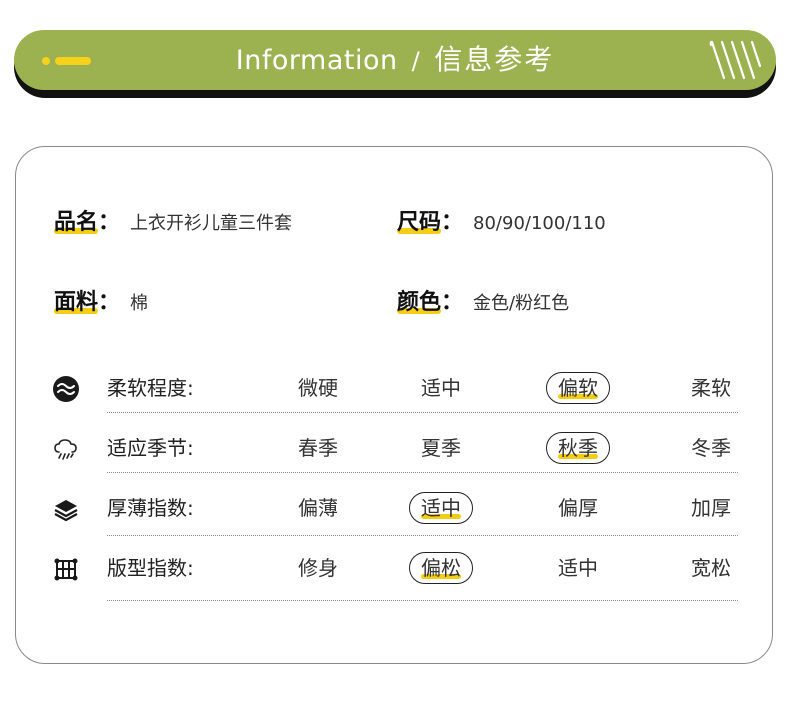 Image resolution: width=790 pixels, height=713 pixels. What do you see at coordinates (419, 220) in the screenshot?
I see `size-label: 尺码` at bounding box center [419, 220].